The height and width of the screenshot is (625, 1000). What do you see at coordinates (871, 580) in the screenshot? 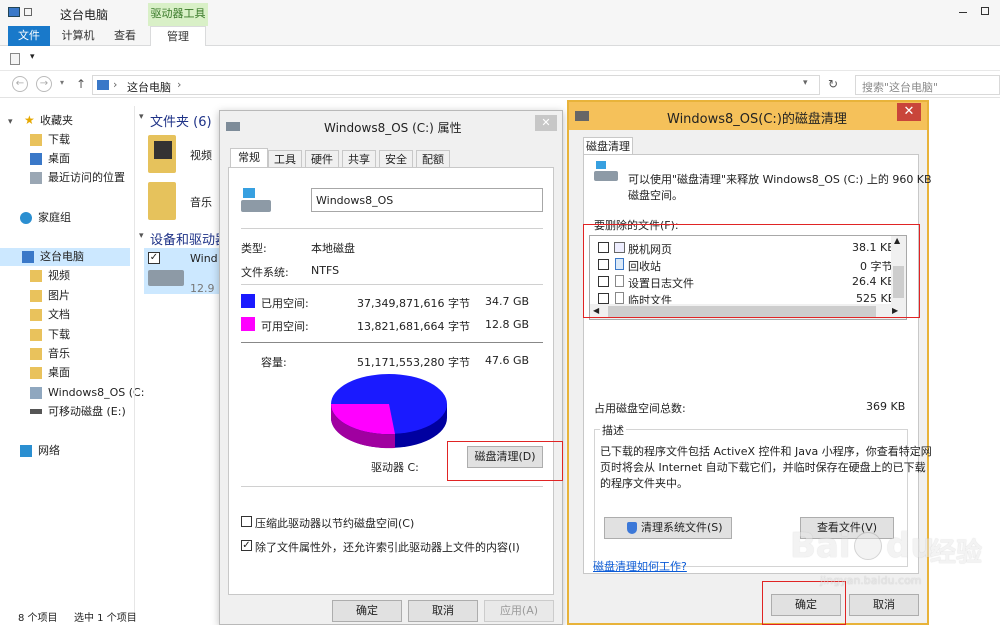
I see `watermark-url: jingyan.baidu.com` at bounding box center [871, 580].